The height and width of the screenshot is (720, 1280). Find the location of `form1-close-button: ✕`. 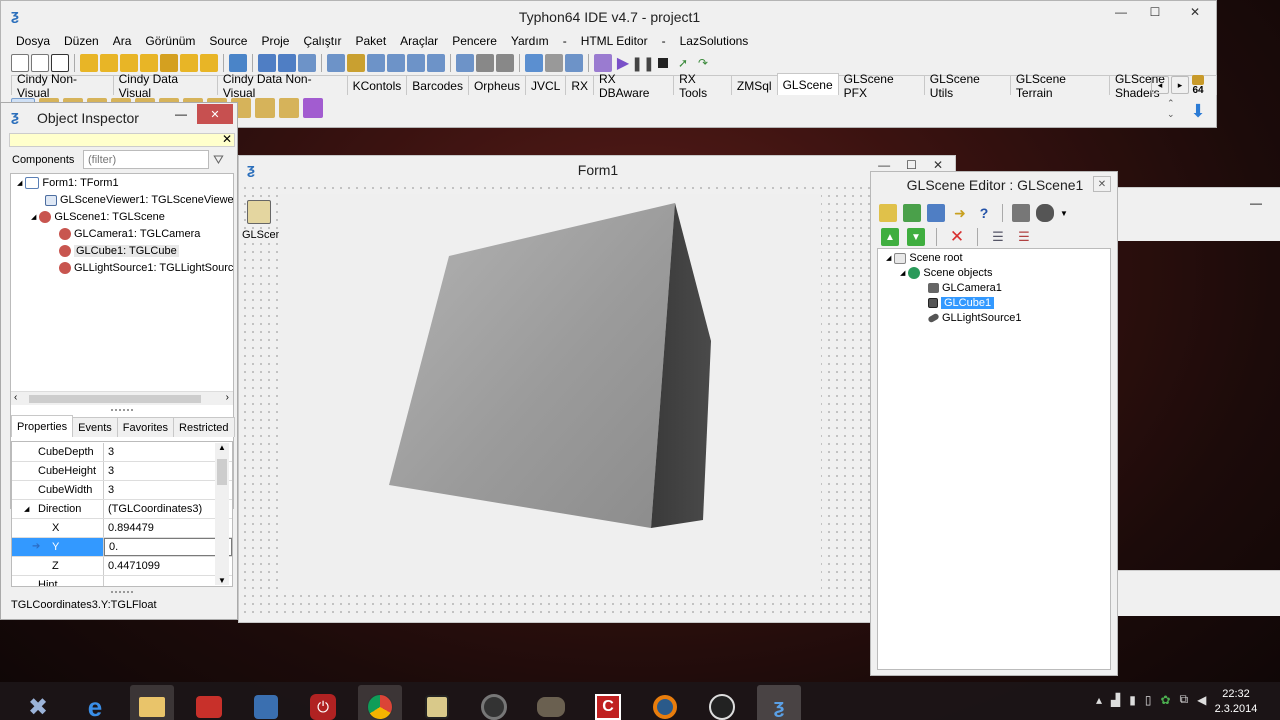

form1-close-button: ✕ is located at coordinates (938, 165).